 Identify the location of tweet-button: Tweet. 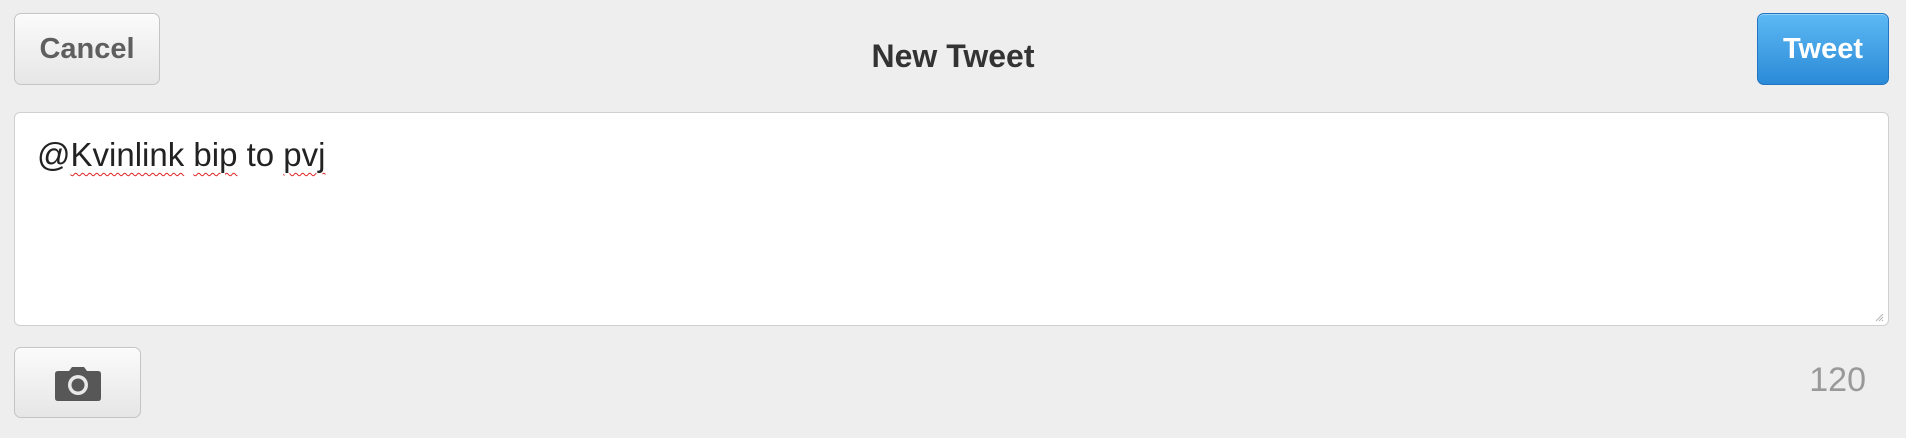
(1823, 49).